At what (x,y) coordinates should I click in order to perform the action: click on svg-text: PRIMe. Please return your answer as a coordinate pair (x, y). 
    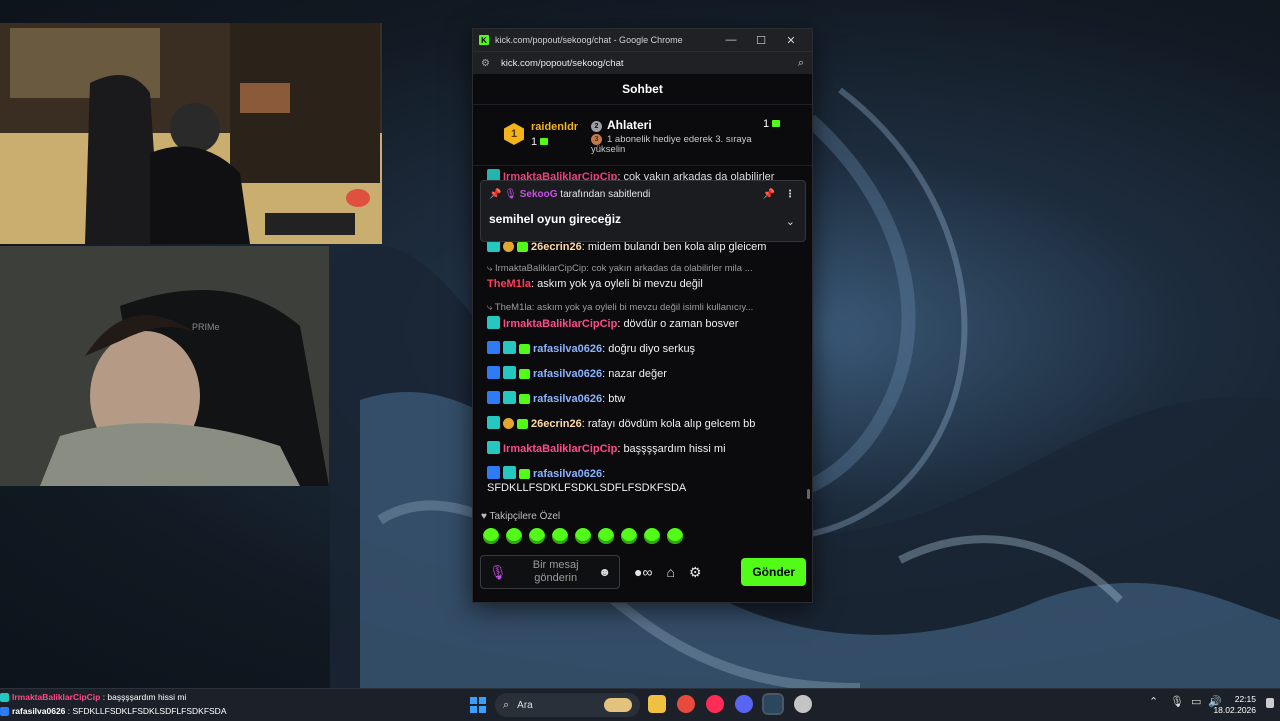
    Looking at the image, I should click on (206, 327).